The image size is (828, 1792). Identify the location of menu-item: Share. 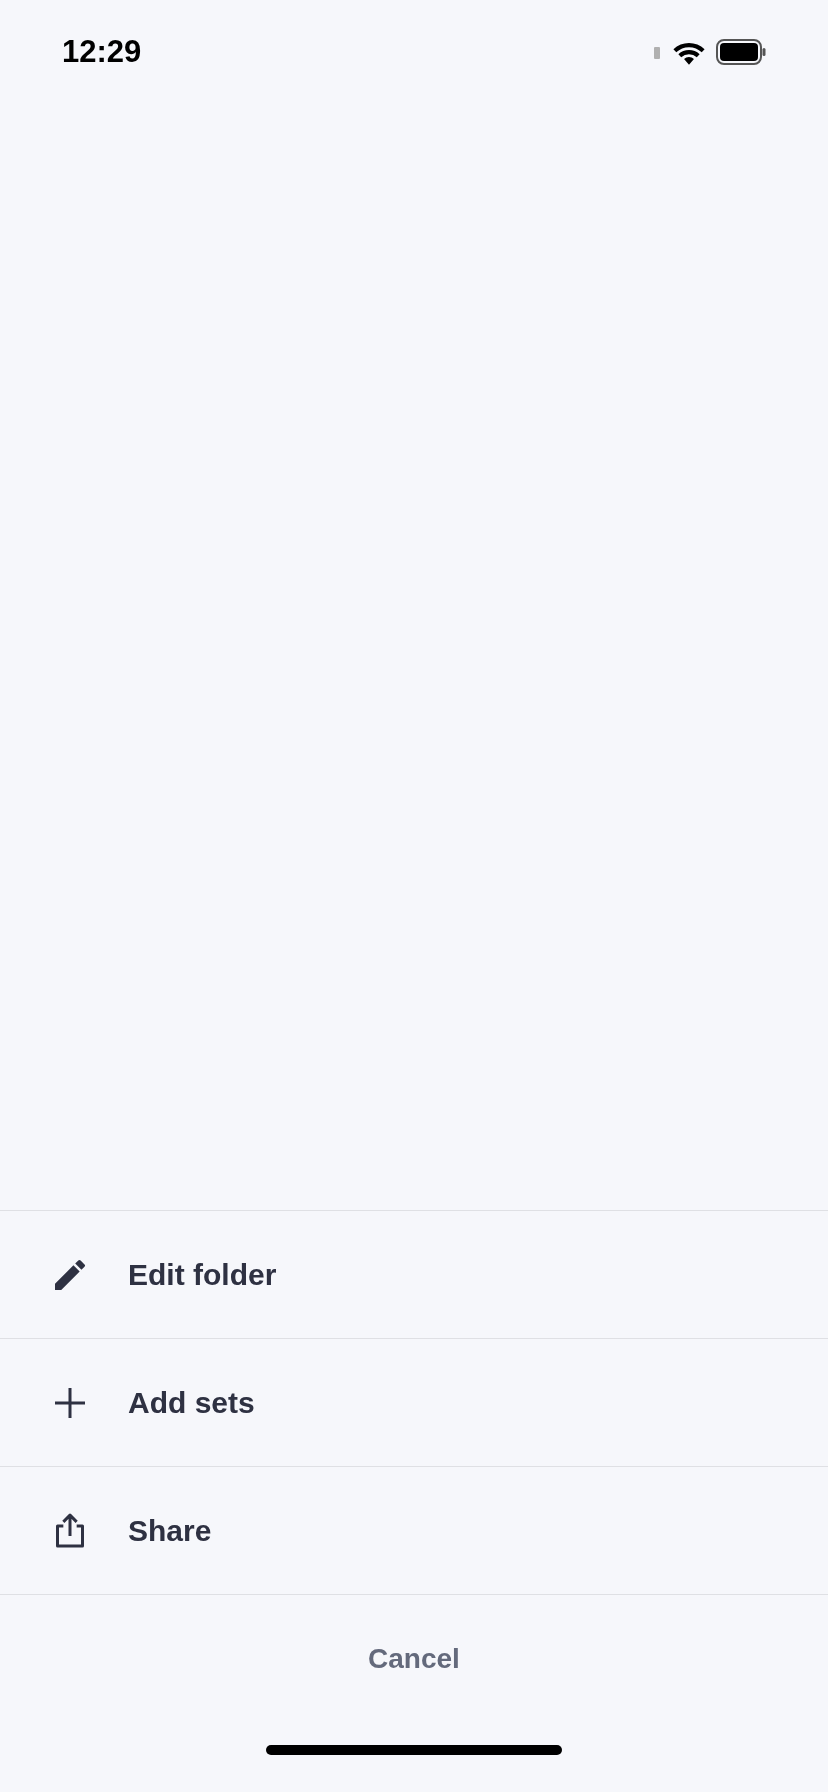
(414, 1531).